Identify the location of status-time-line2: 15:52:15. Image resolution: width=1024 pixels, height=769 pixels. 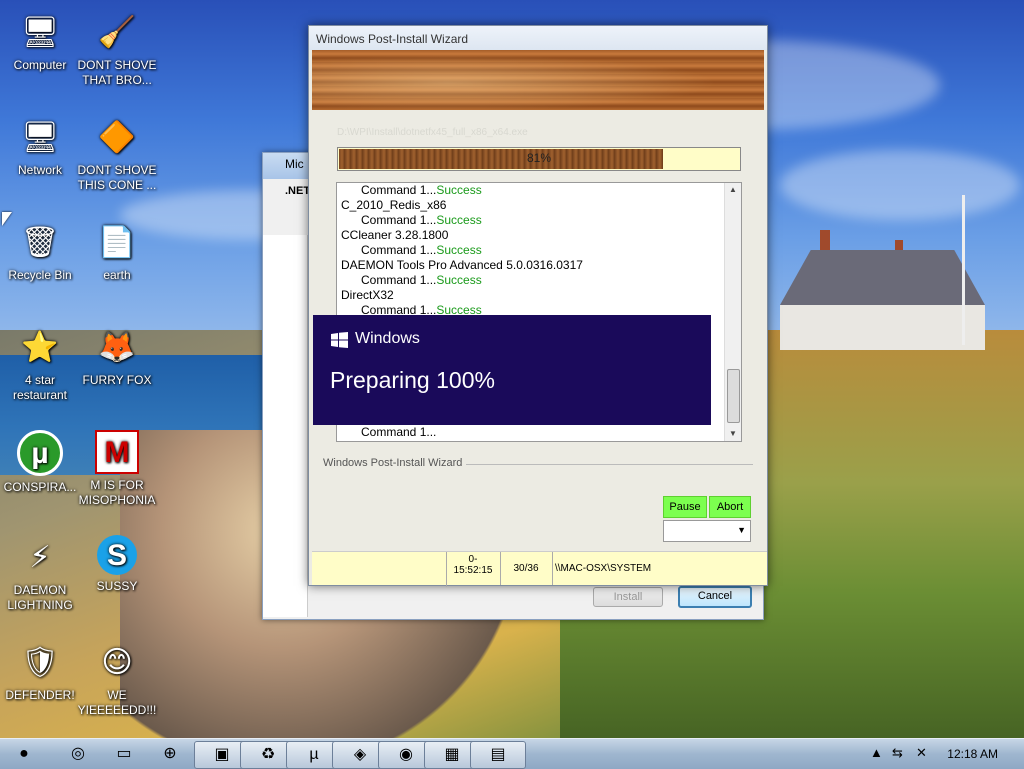
(473, 570).